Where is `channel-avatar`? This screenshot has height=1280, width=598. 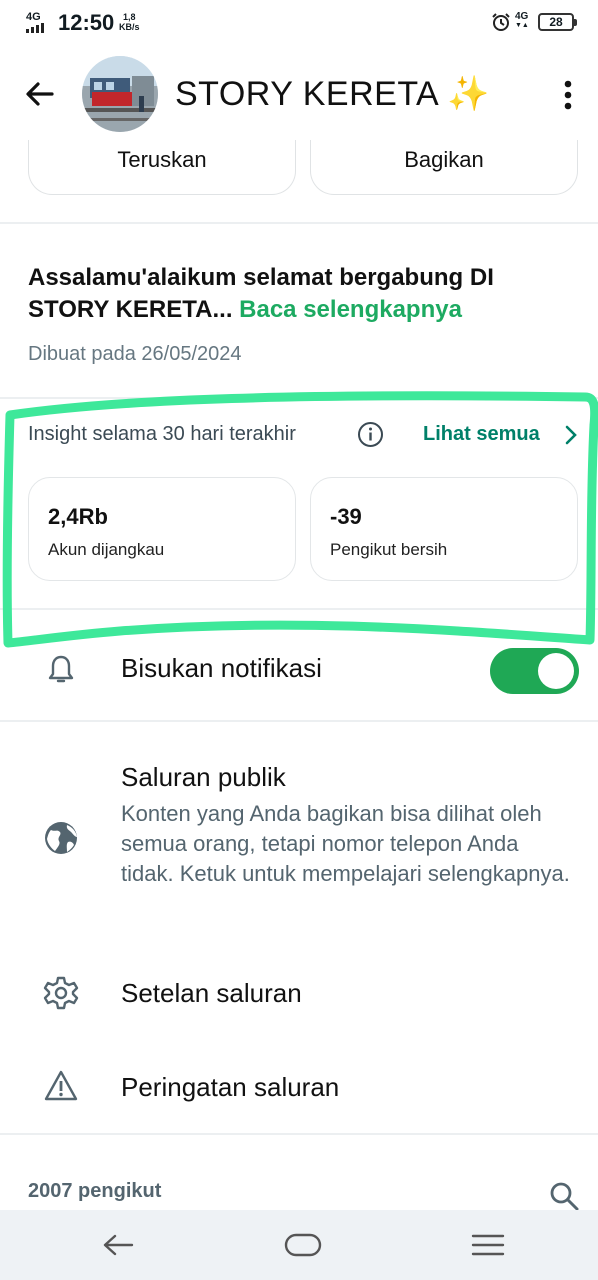
channel-avatar is located at coordinates (120, 94).